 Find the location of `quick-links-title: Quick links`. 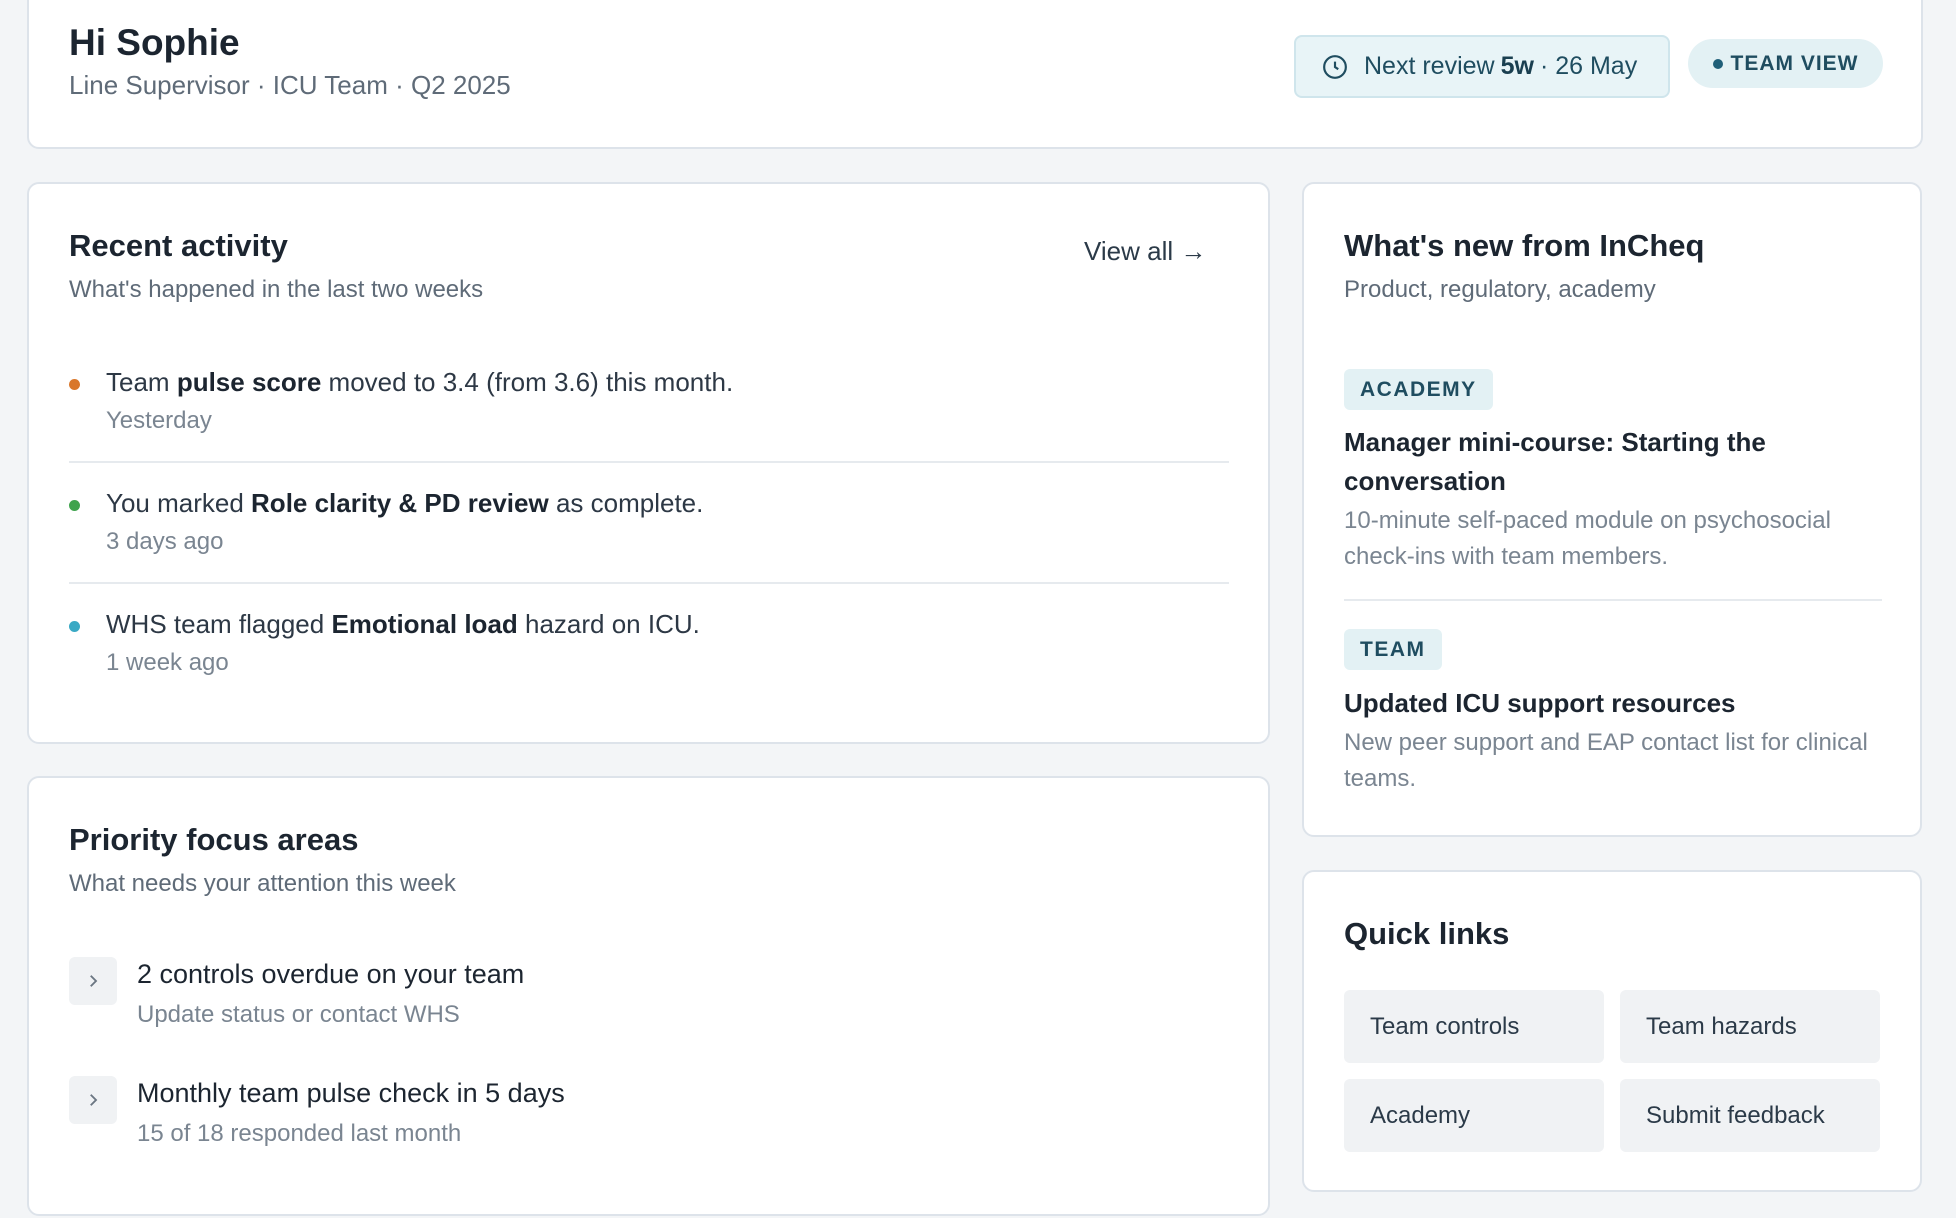

quick-links-title: Quick links is located at coordinates (1427, 933).